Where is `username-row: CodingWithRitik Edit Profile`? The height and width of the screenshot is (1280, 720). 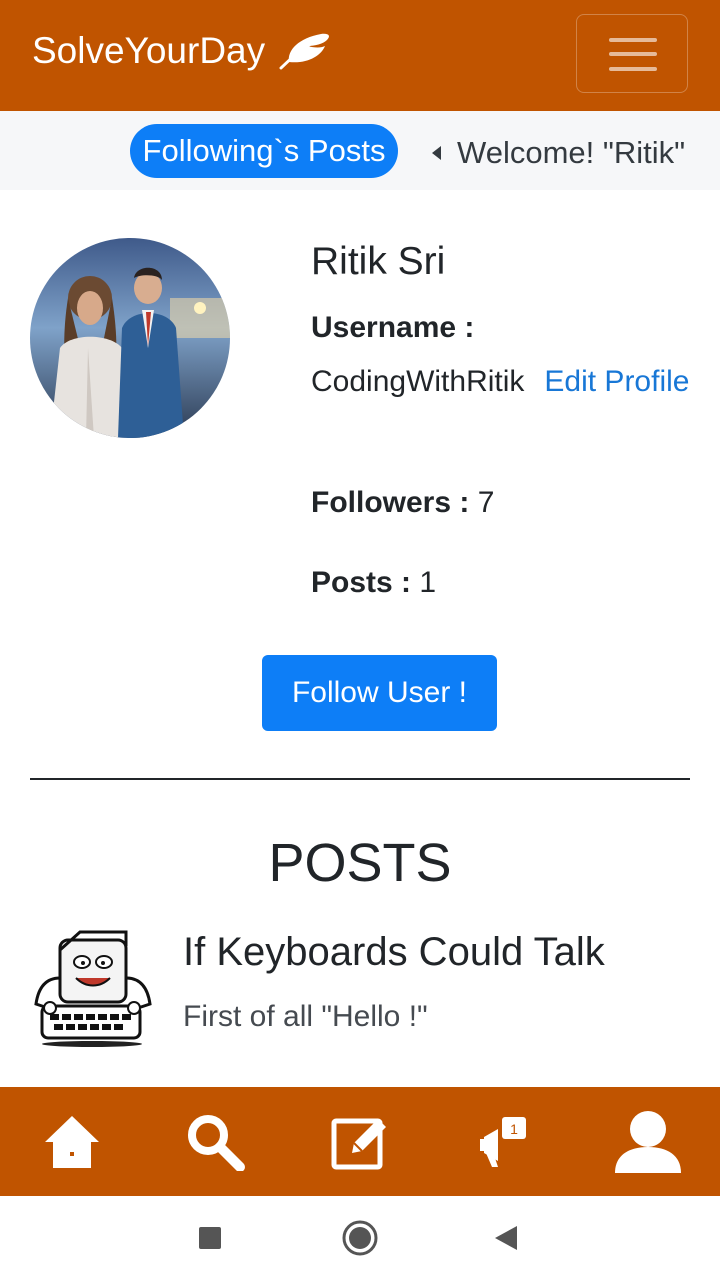 username-row: CodingWithRitik Edit Profile is located at coordinates (501, 382).